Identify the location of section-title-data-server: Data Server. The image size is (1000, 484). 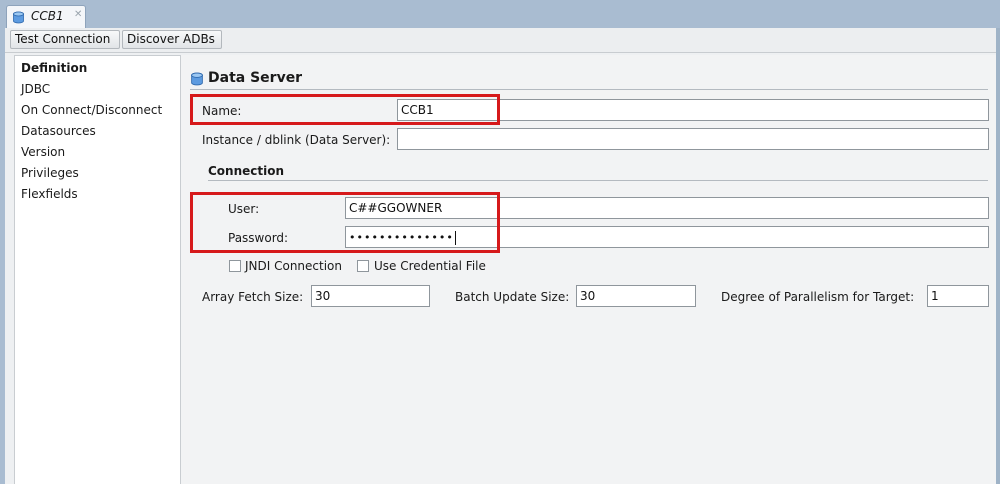
(255, 78).